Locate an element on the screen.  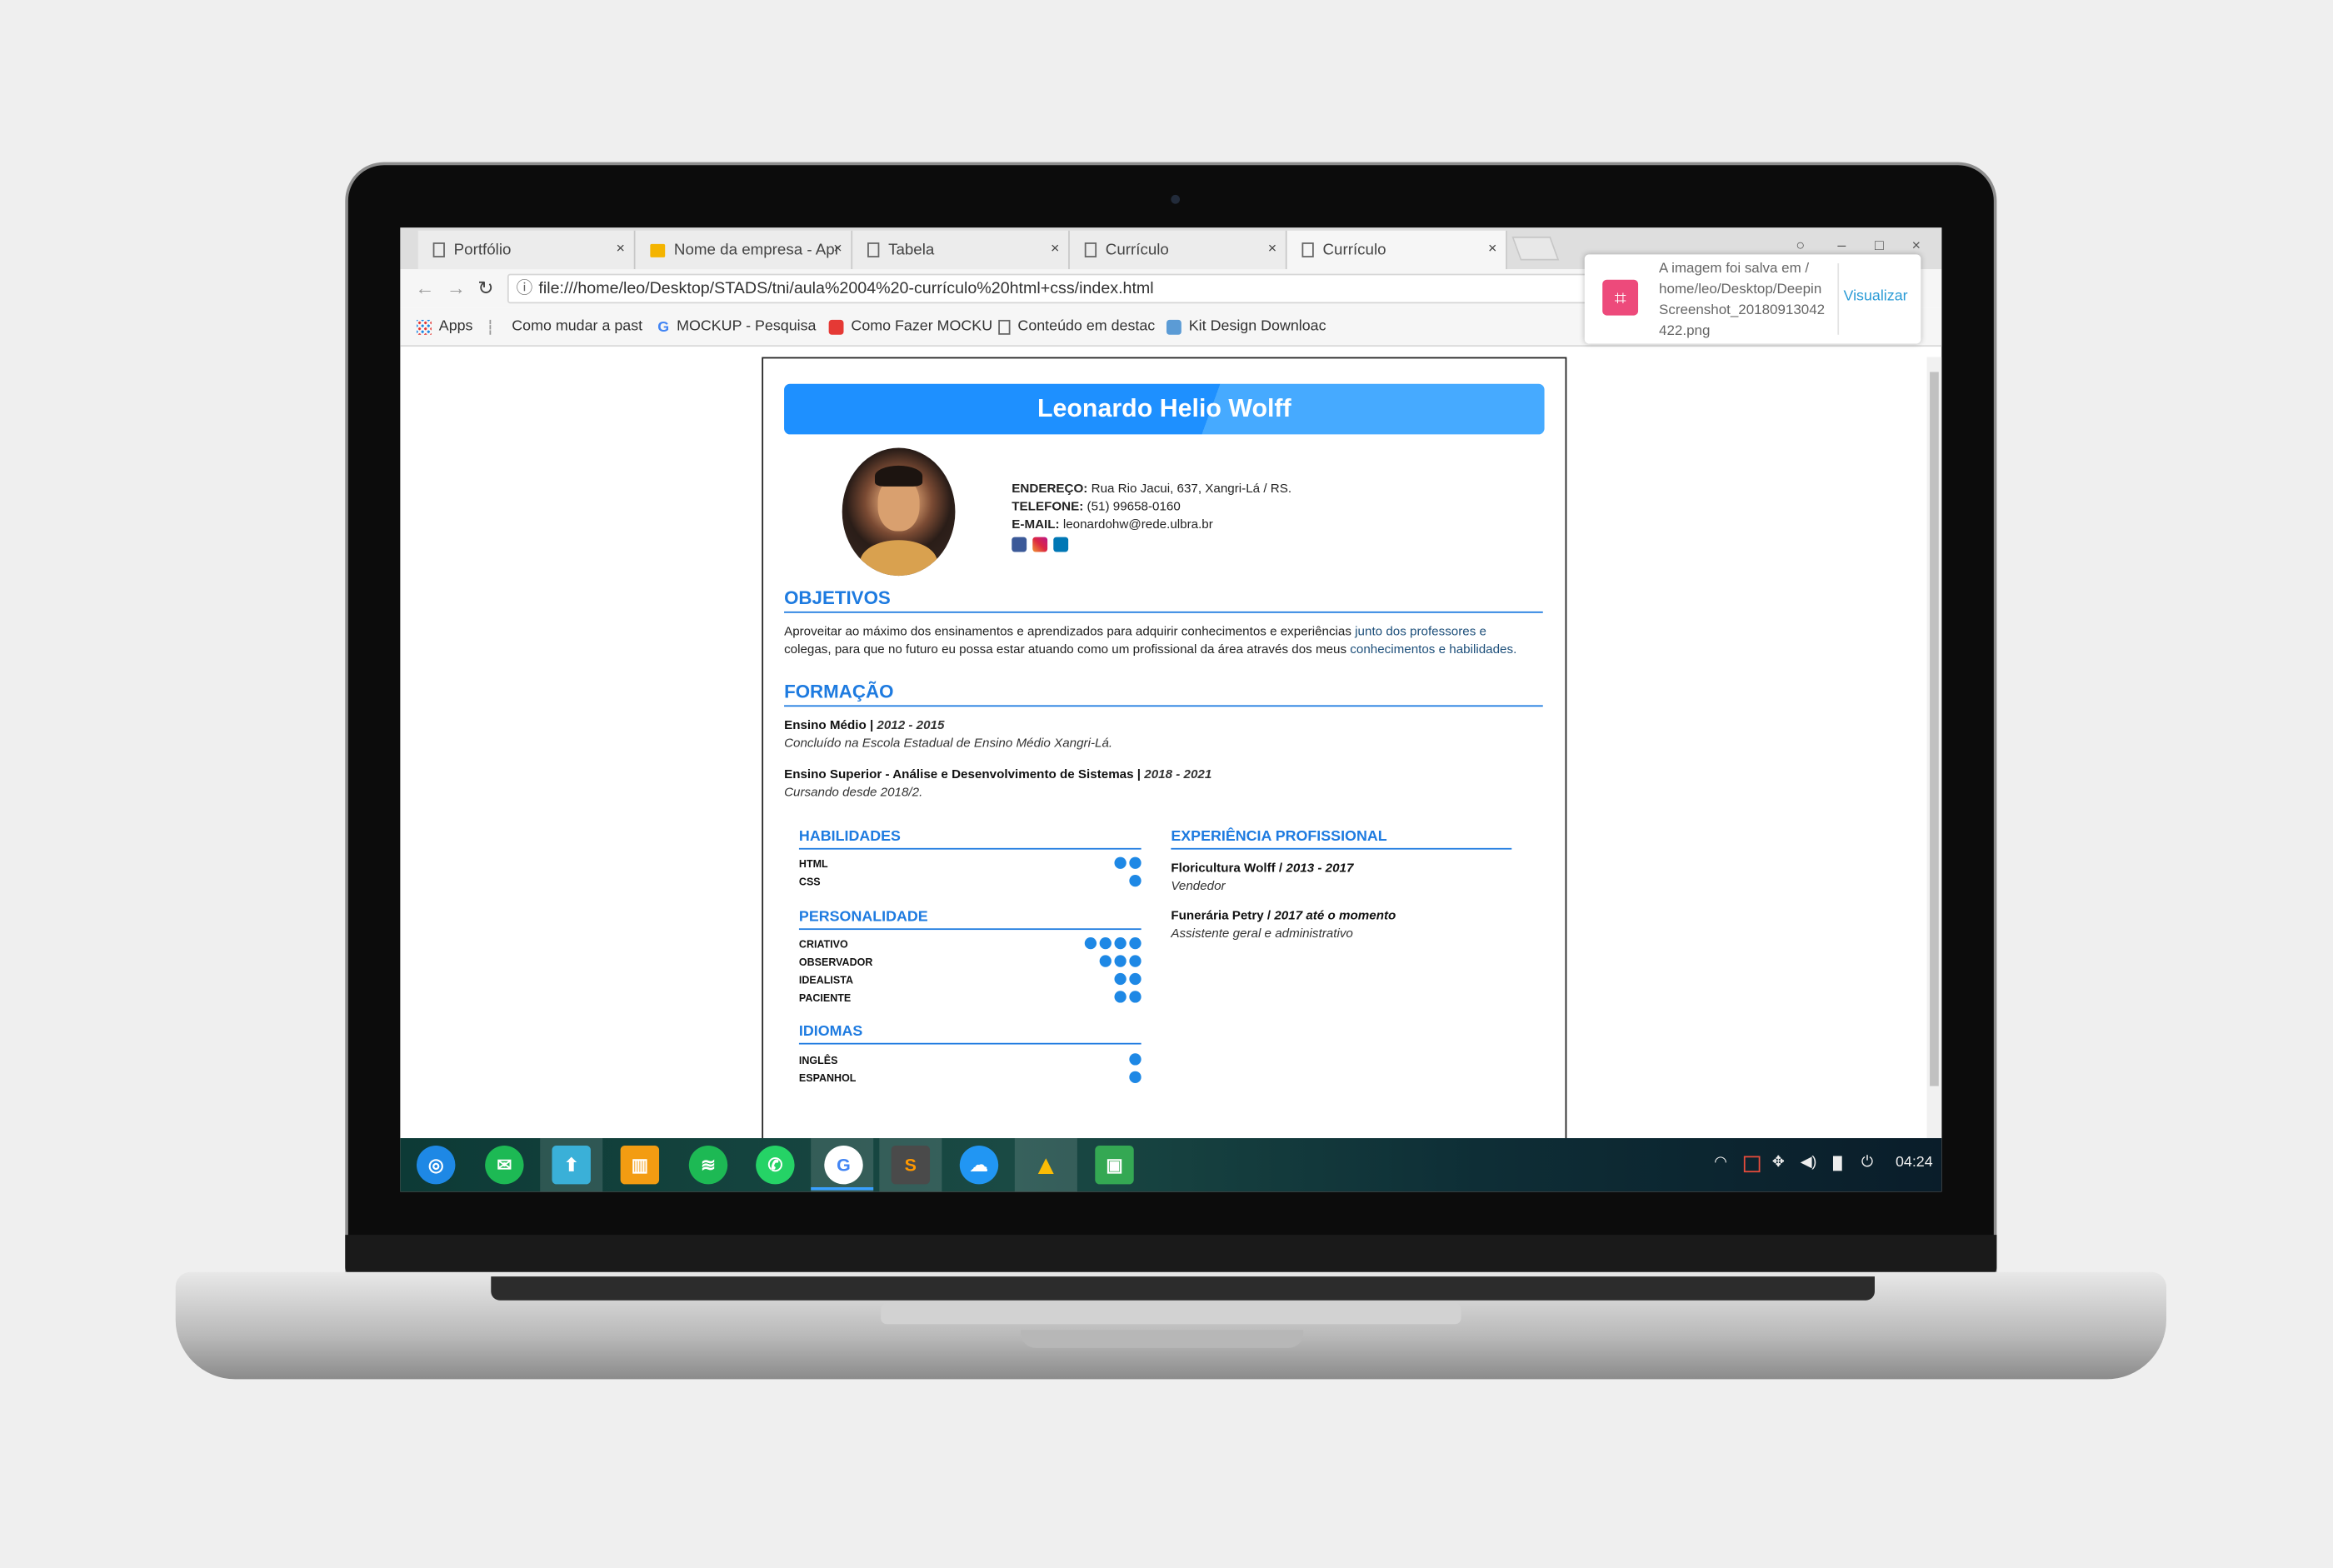
cloud-icon: ☁ is located at coordinates (979, 1165).